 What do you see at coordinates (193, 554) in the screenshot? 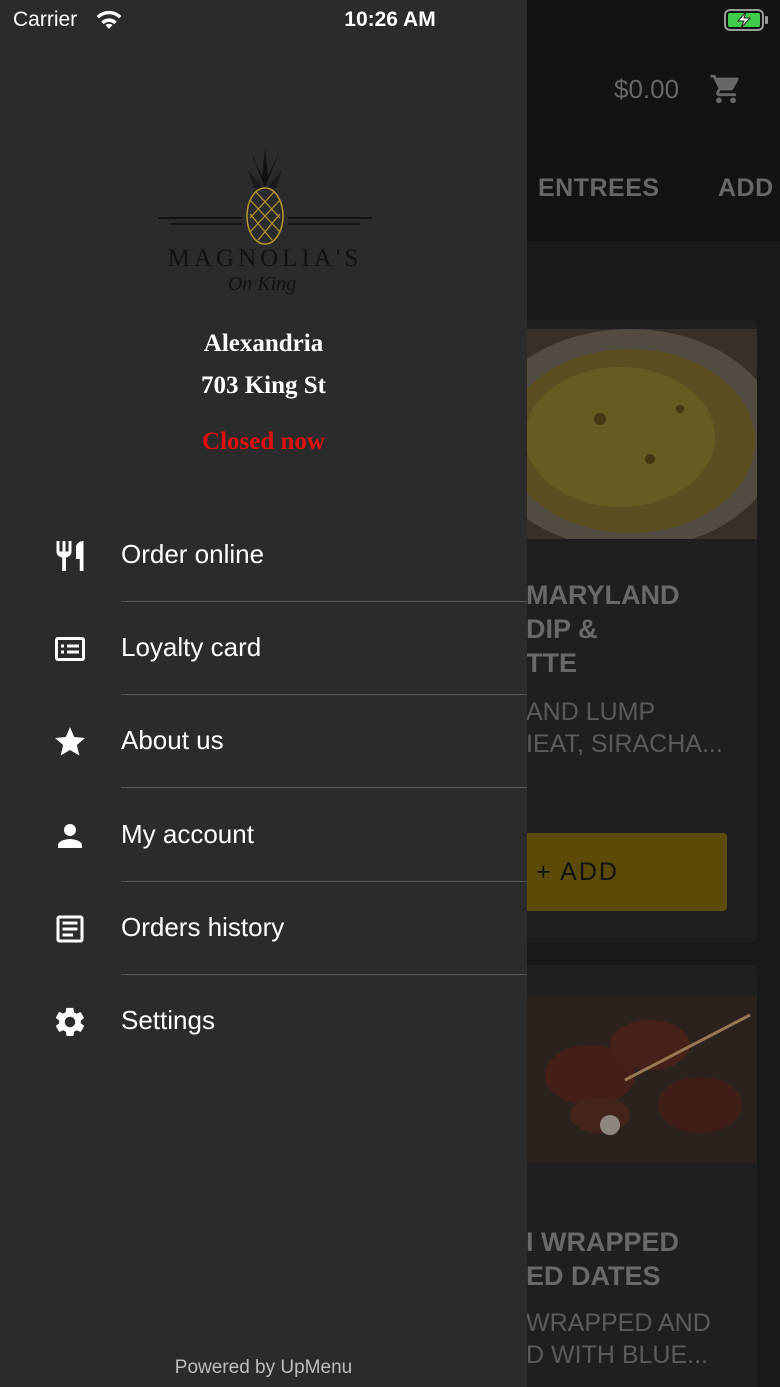
I see `menu-label: Order online` at bounding box center [193, 554].